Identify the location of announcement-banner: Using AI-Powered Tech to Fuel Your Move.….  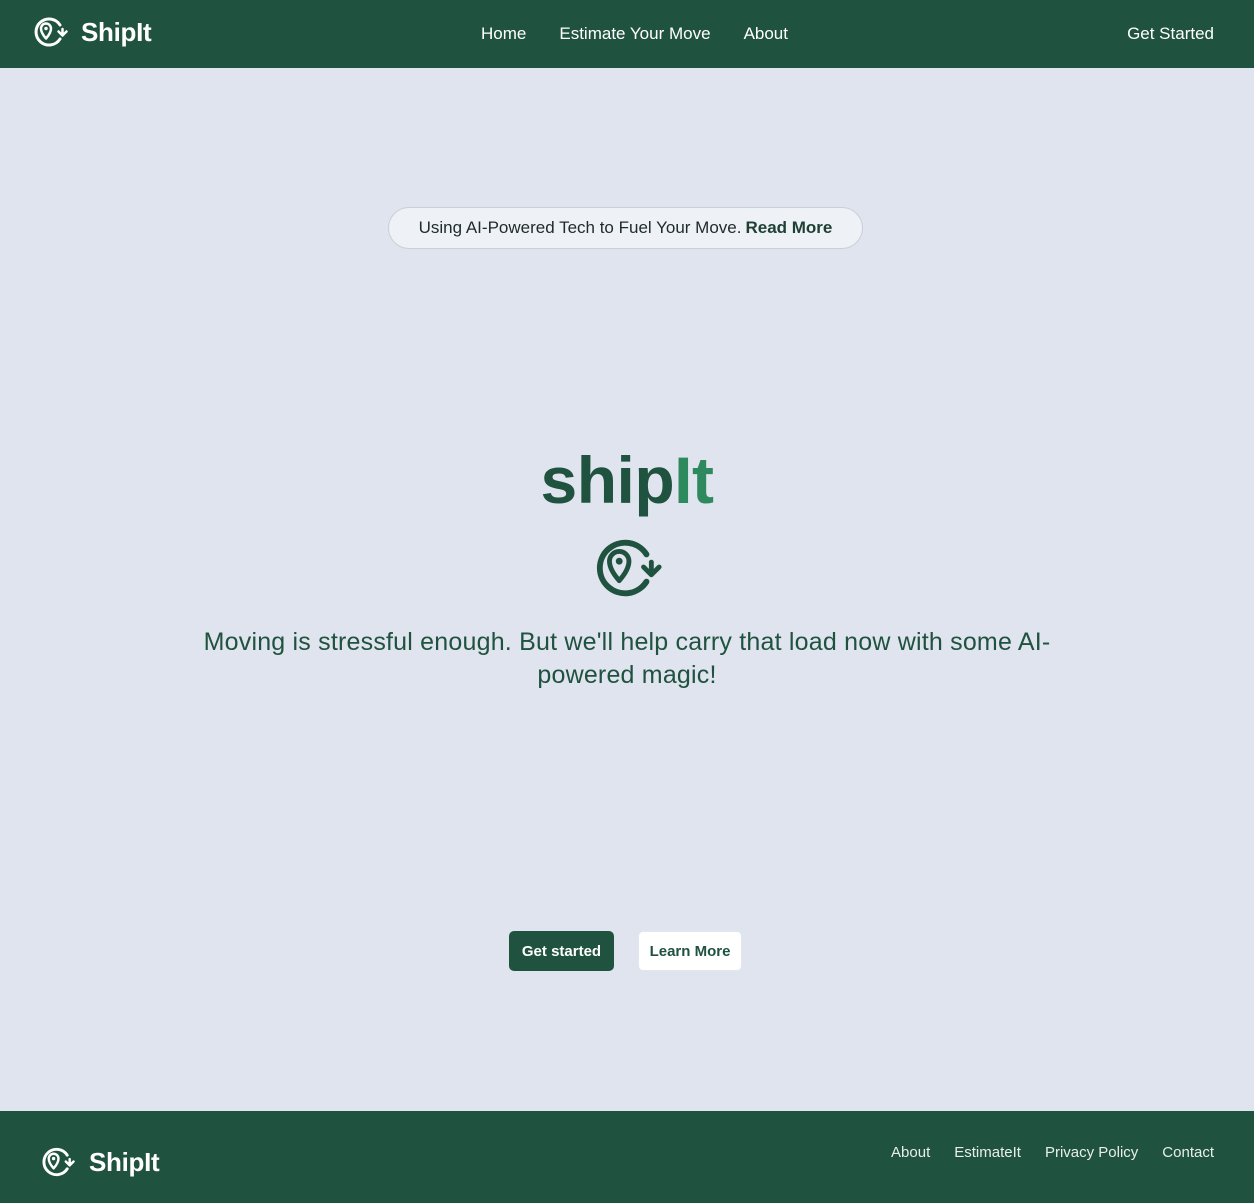
(625, 228).